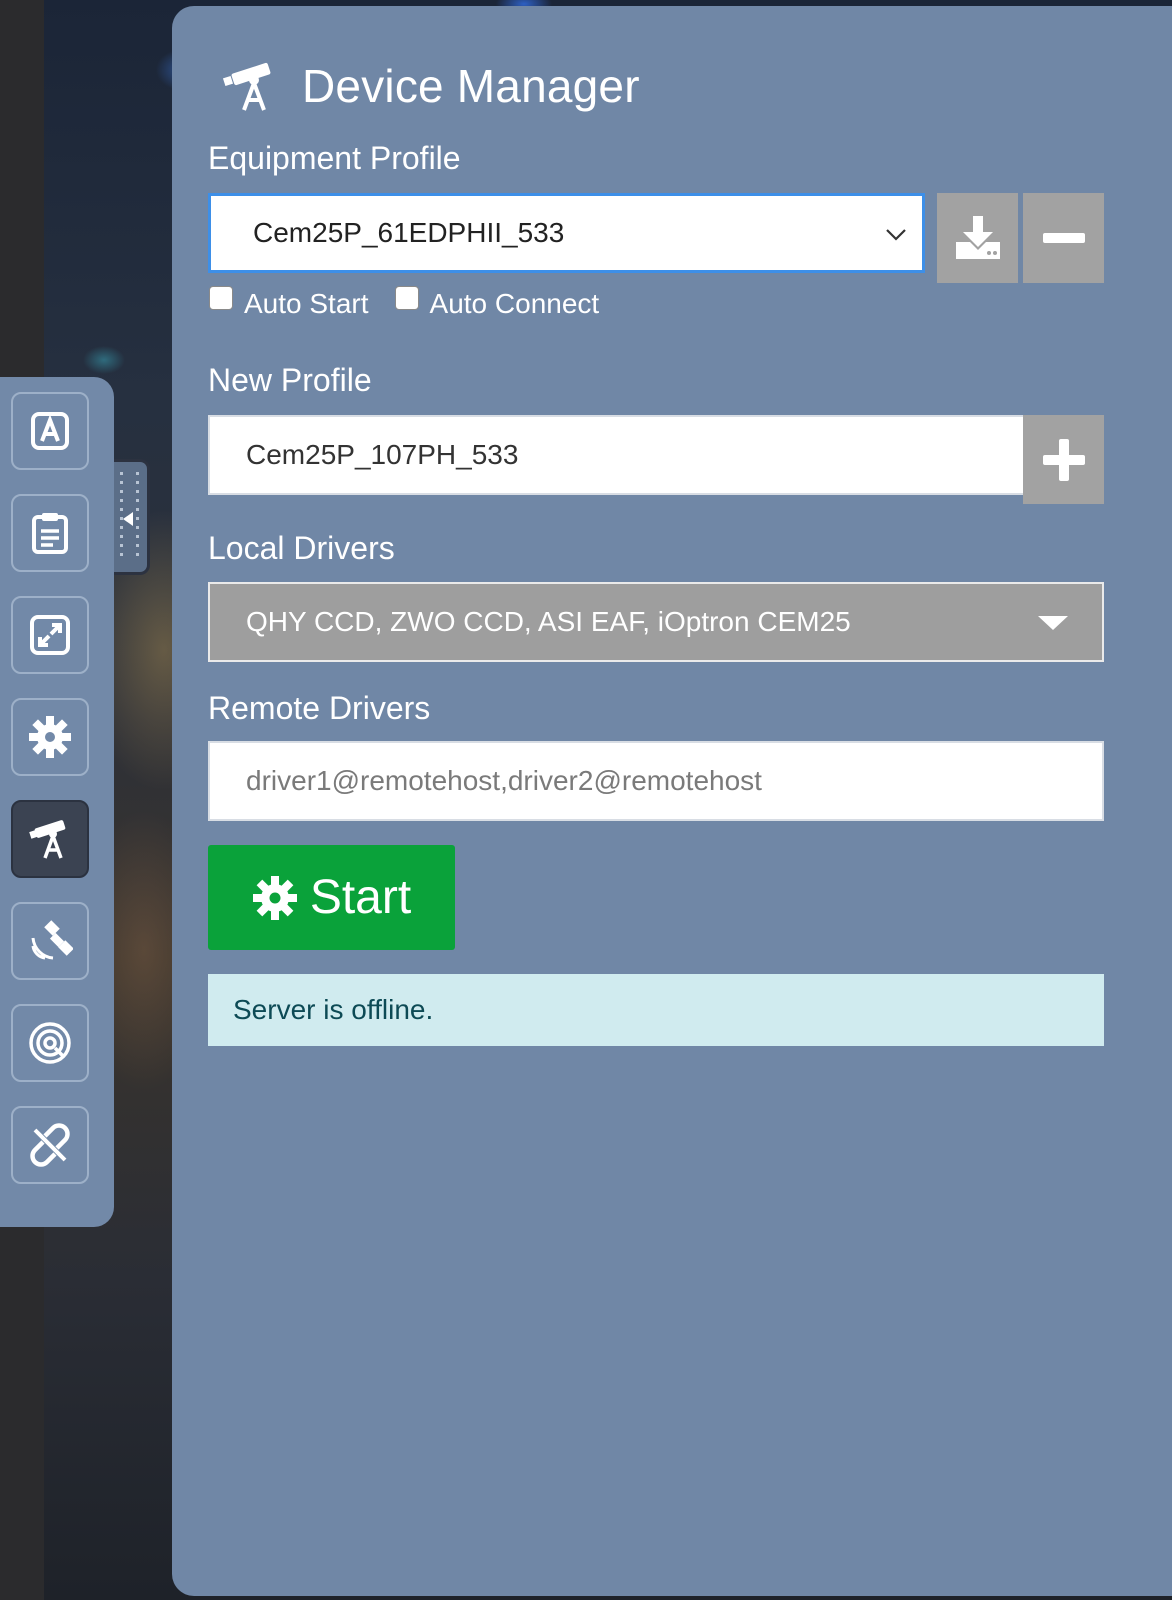 Image resolution: width=1172 pixels, height=1600 pixels. Describe the element at coordinates (566, 233) in the screenshot. I see `equipment-profile-select: Cem25P_61EDPHII_533` at that location.